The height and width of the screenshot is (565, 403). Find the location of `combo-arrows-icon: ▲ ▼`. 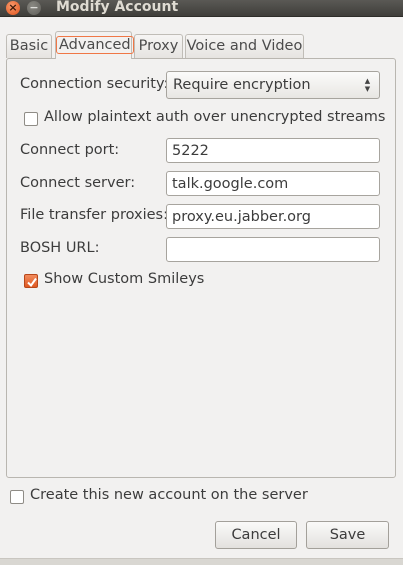

combo-arrows-icon: ▲ ▼ is located at coordinates (367, 85).